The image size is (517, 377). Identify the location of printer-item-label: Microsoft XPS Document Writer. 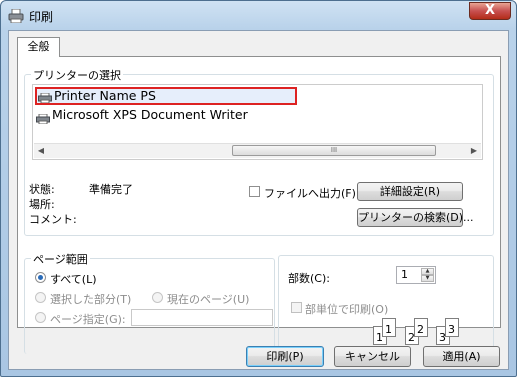
(150, 114).